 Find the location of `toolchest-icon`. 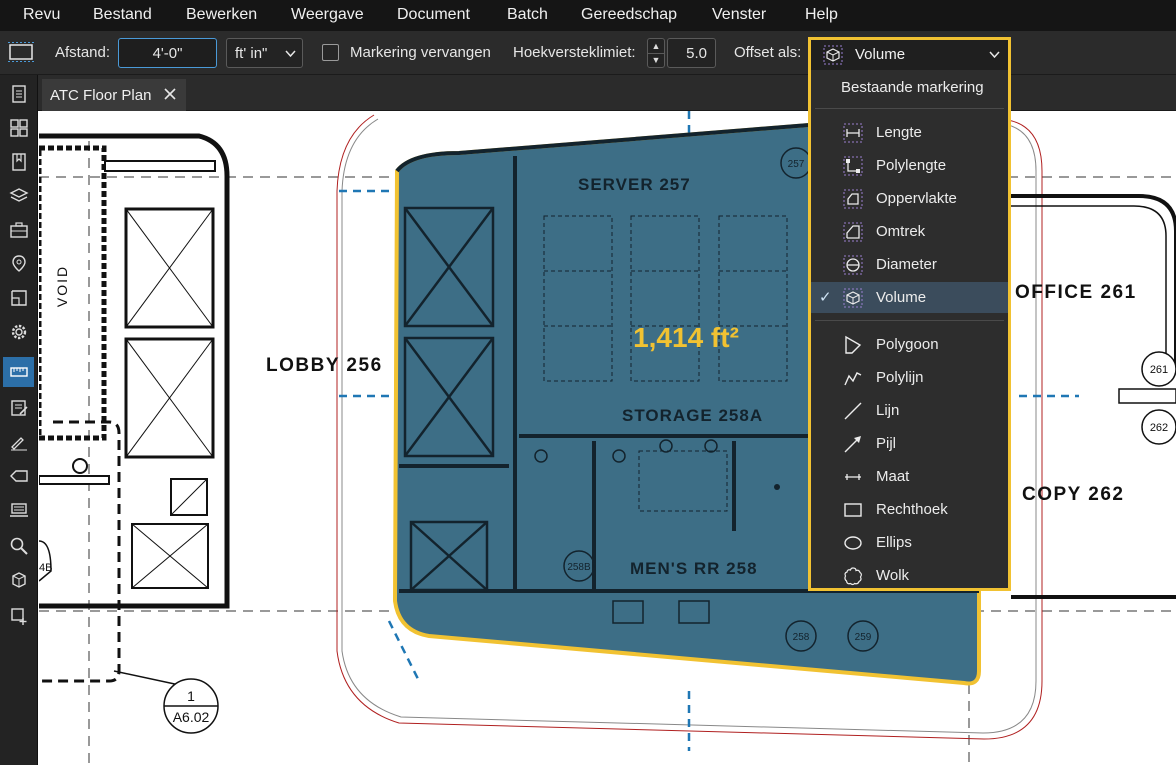

toolchest-icon is located at coordinates (18, 230).